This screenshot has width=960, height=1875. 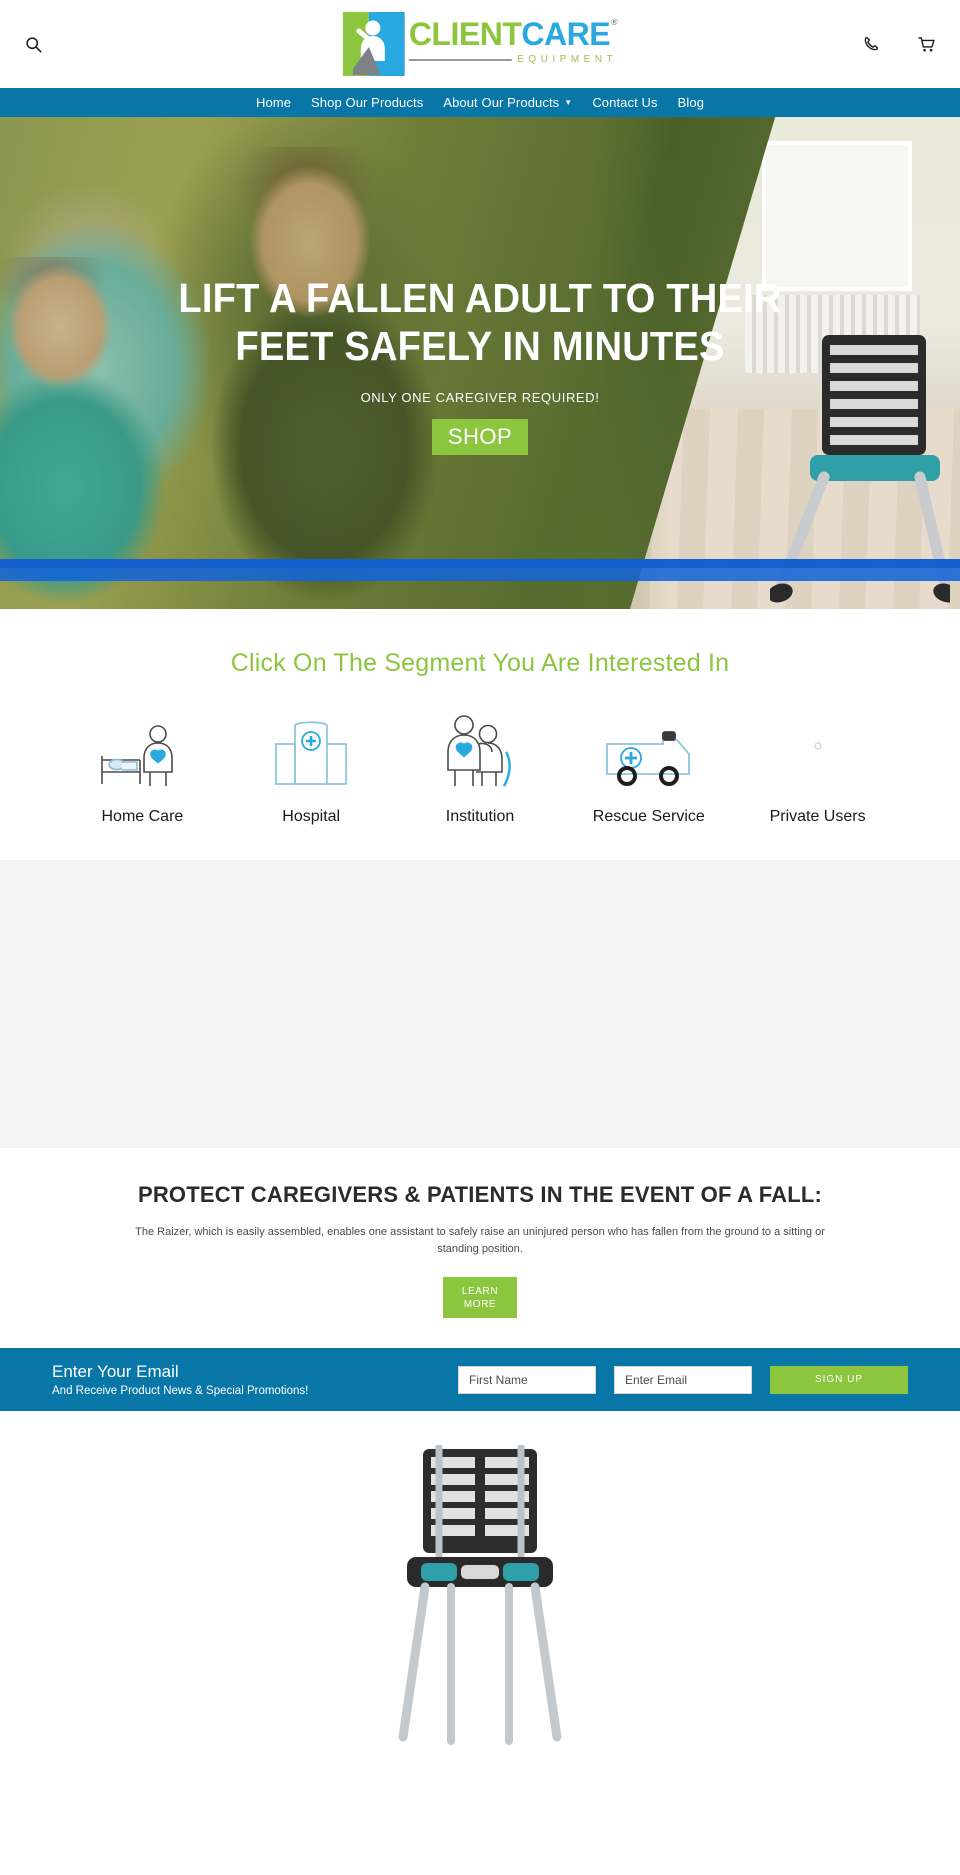 I want to click on nav-item-home: Home, so click(x=273, y=102).